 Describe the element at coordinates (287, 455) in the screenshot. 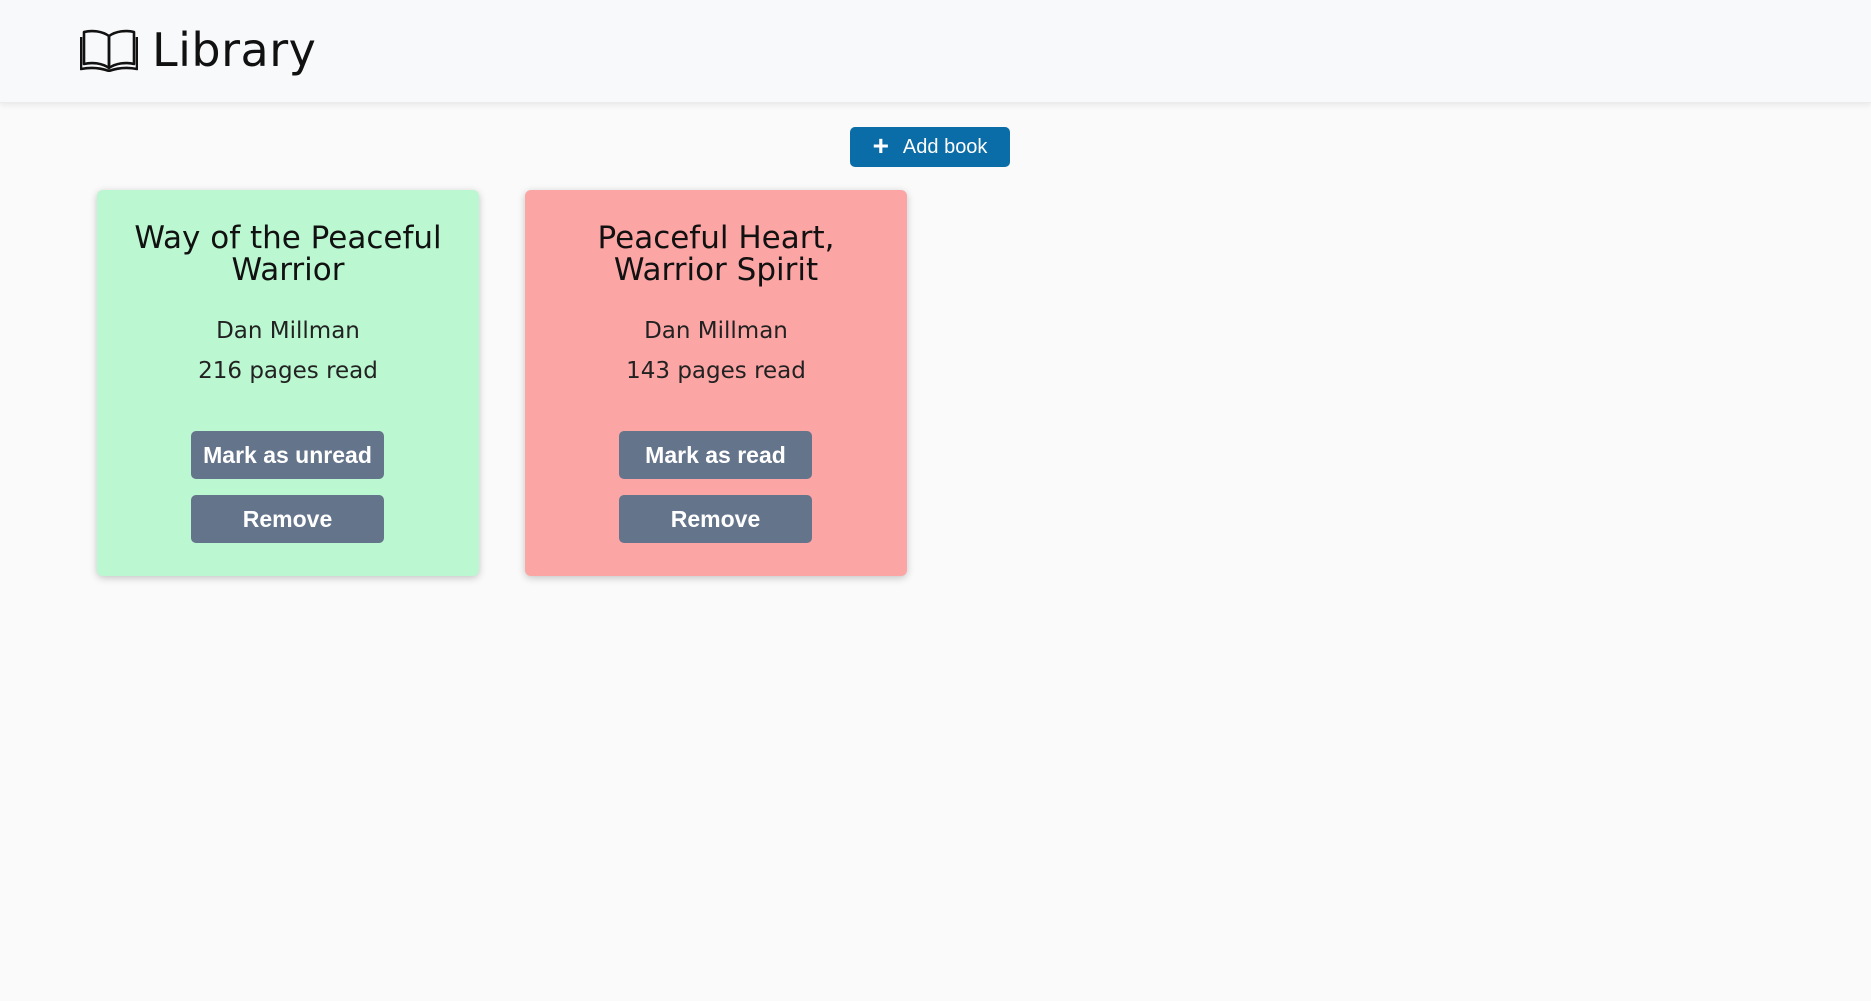

I see `mark-unread-button: Mark as unread` at that location.